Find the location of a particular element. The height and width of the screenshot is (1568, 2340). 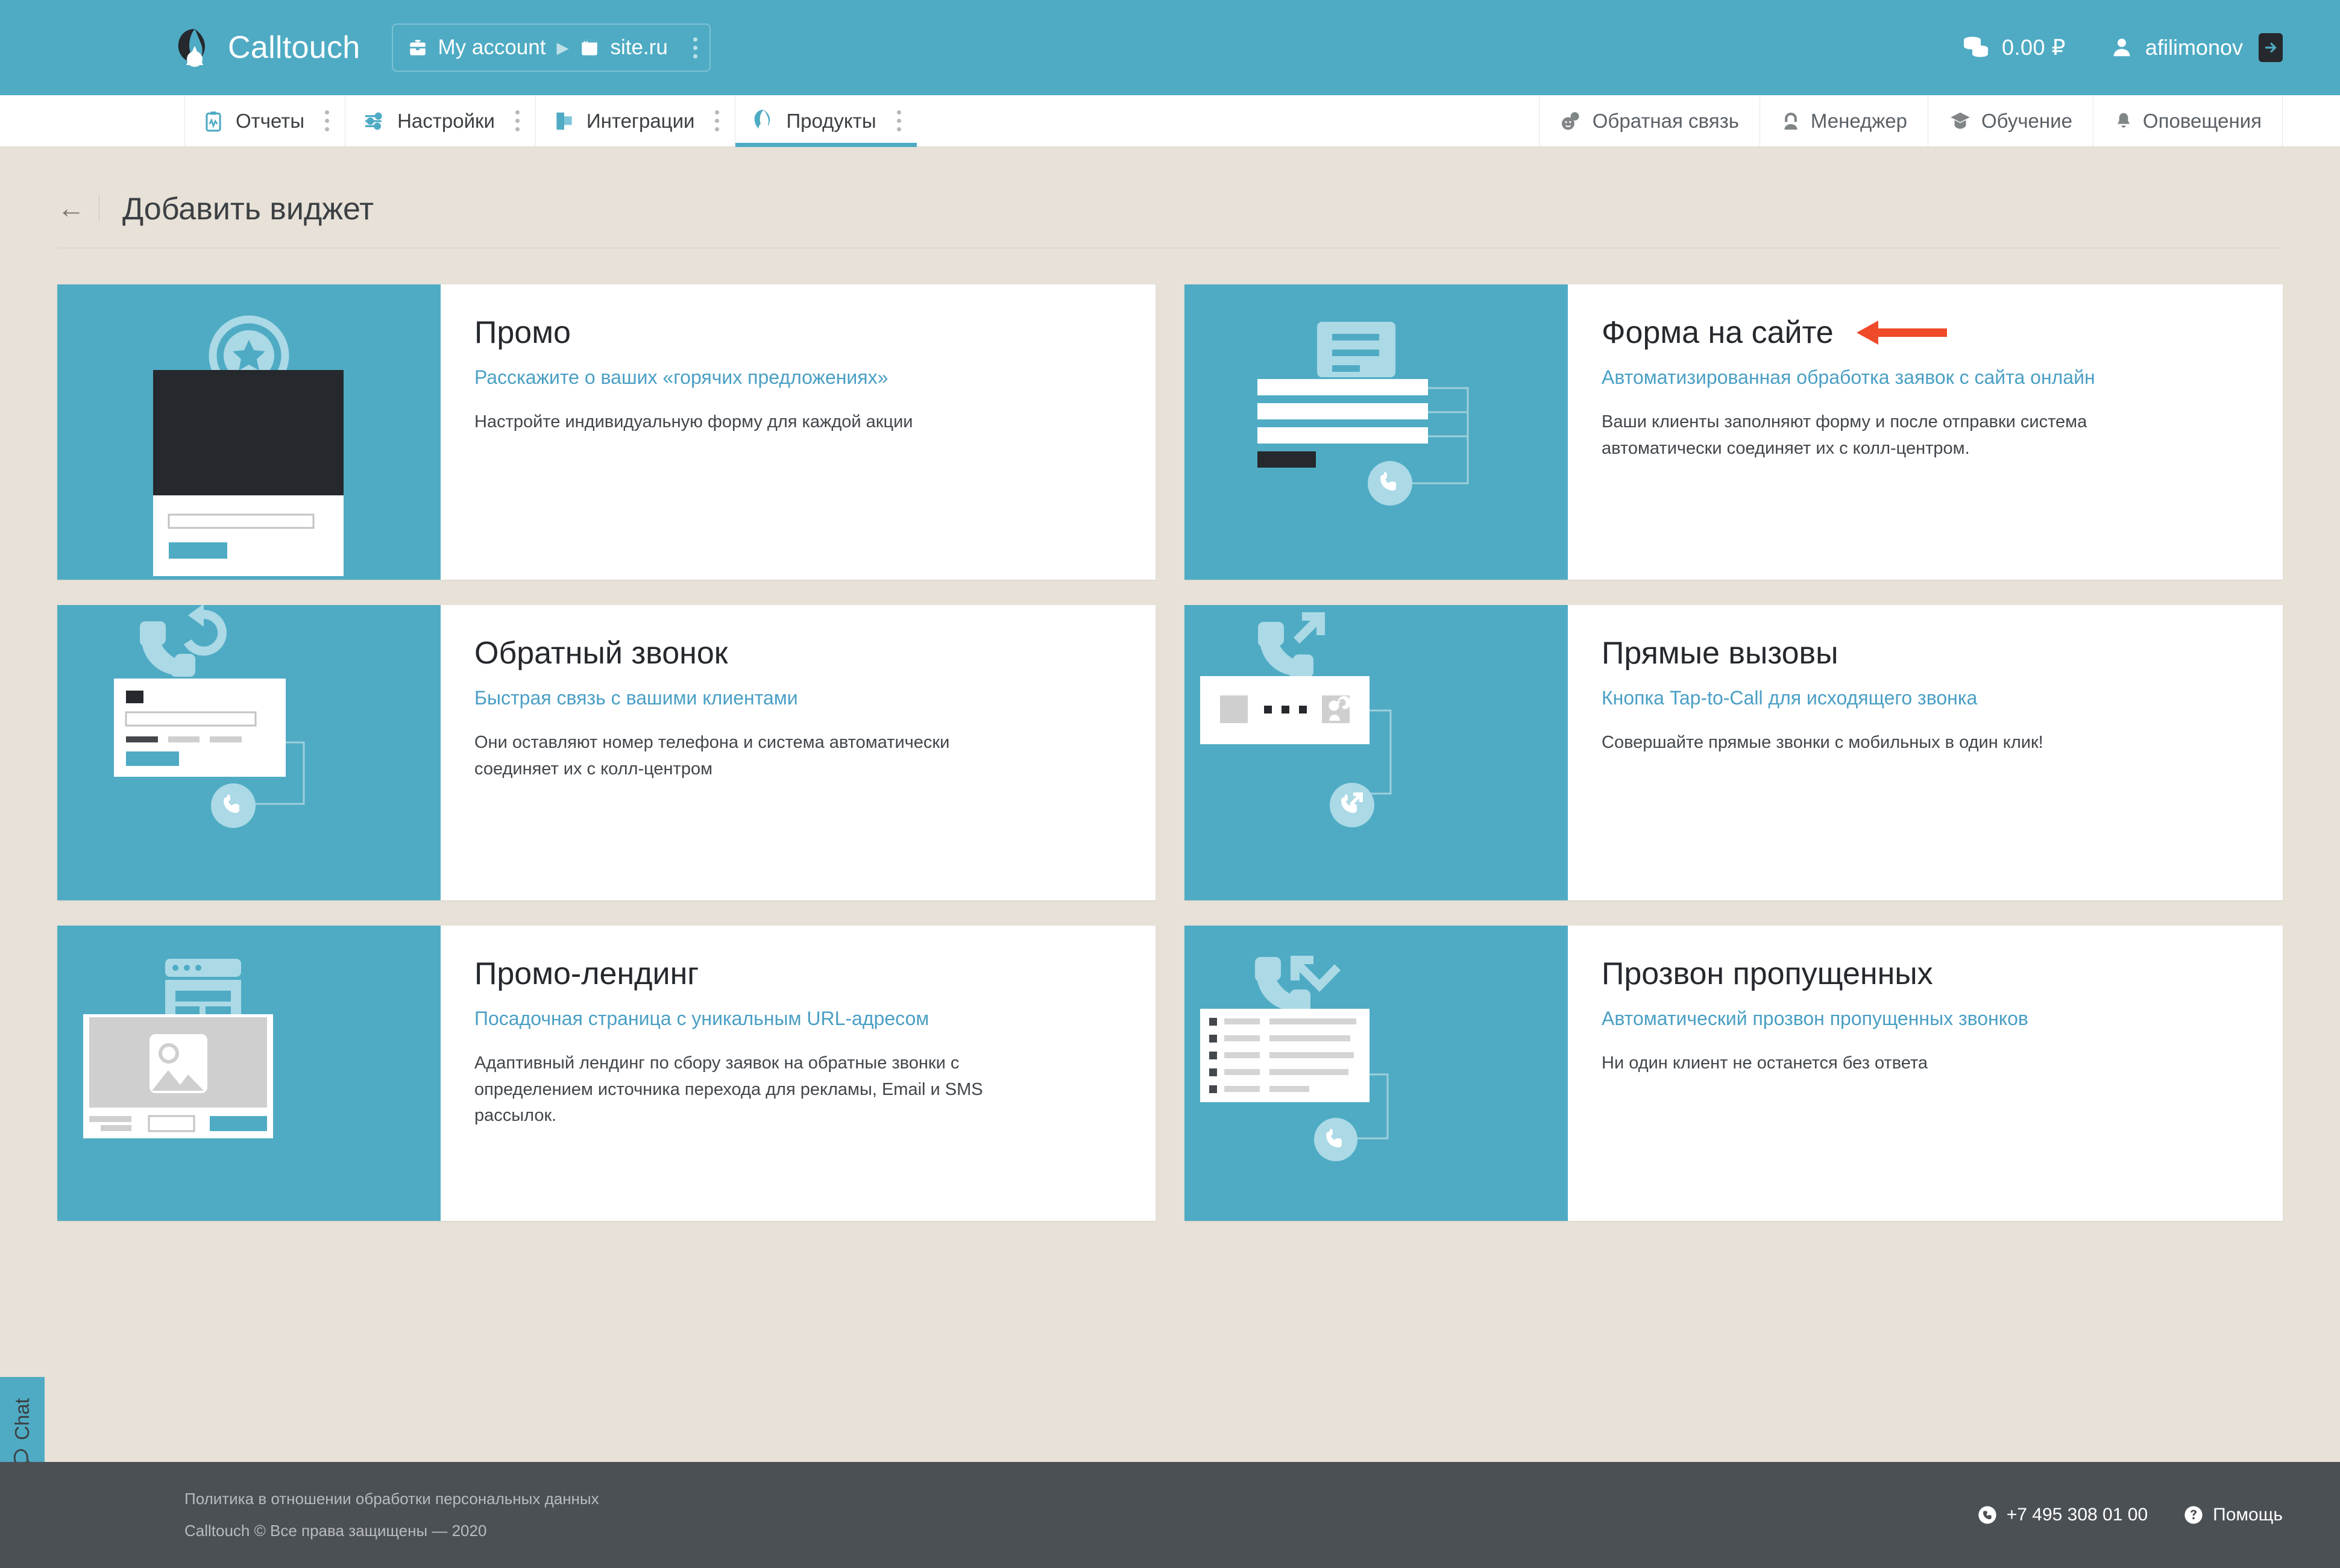

missed-calls-title-row: Прозвон пропущенных is located at coordinates (1926, 974).